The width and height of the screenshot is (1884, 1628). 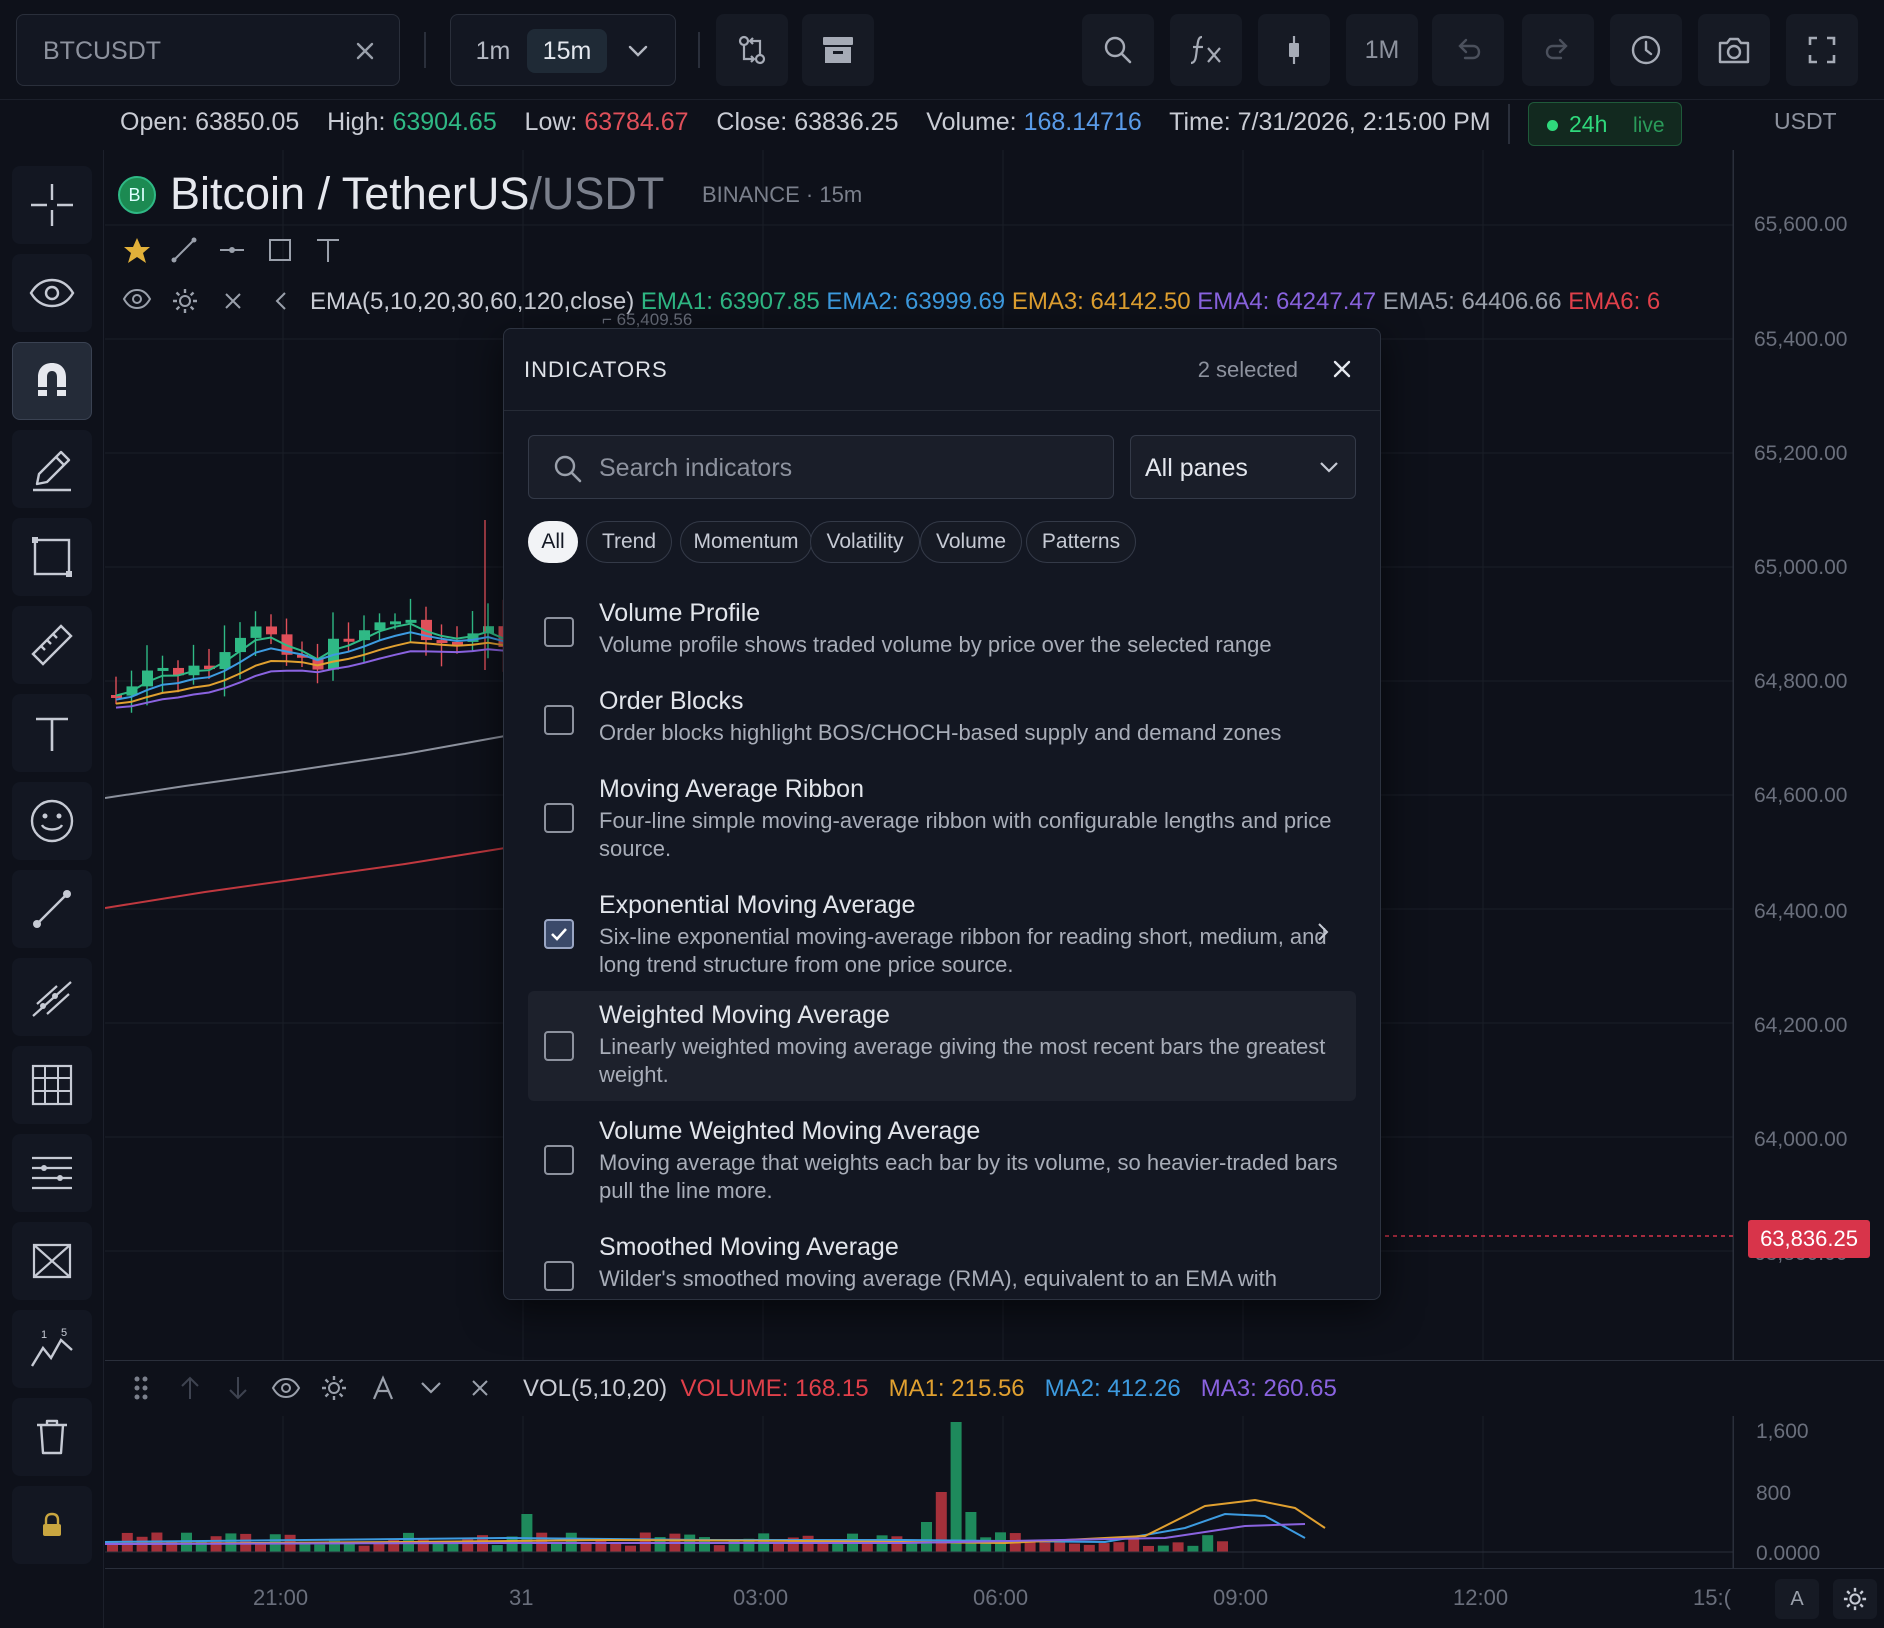 What do you see at coordinates (52, 293) in the screenshot?
I see `visibility-tool-button` at bounding box center [52, 293].